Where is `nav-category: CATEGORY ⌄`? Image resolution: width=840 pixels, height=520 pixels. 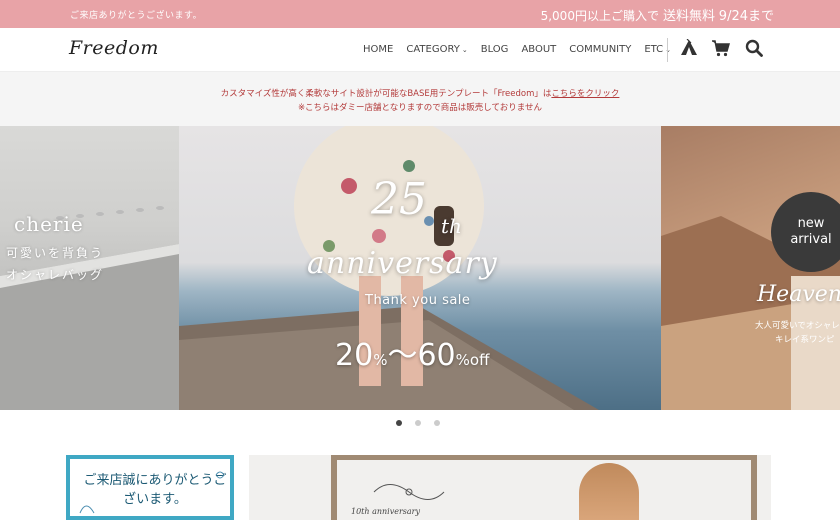
nav-category: CATEGORY ⌄ is located at coordinates (436, 49).